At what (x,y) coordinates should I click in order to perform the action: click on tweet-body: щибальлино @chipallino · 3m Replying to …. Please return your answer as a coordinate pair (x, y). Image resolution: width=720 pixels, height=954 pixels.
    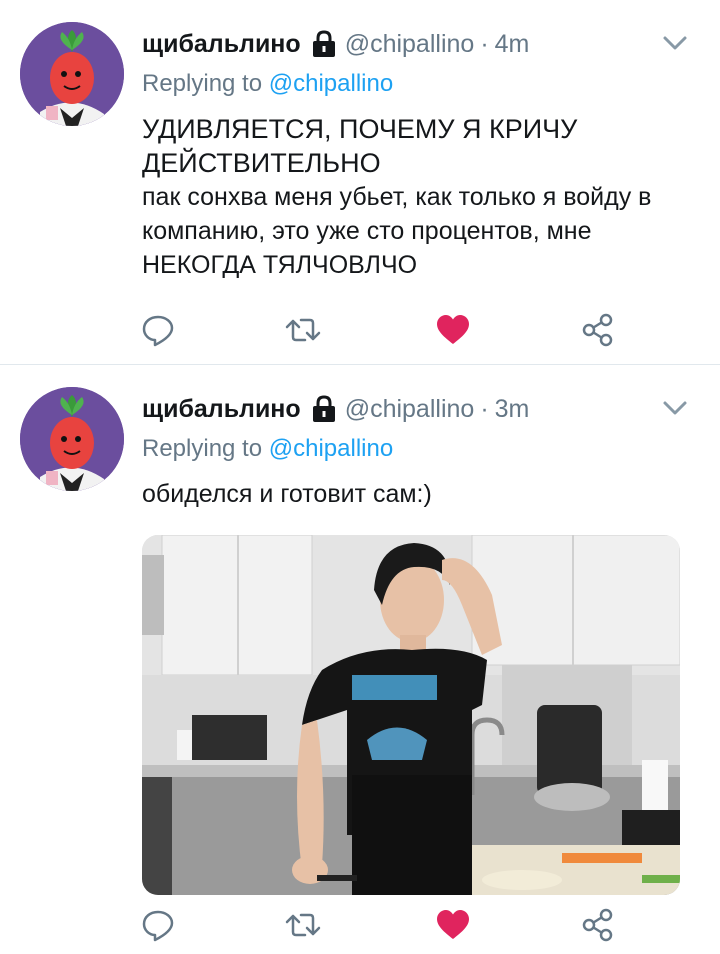
    Looking at the image, I should click on (416, 450).